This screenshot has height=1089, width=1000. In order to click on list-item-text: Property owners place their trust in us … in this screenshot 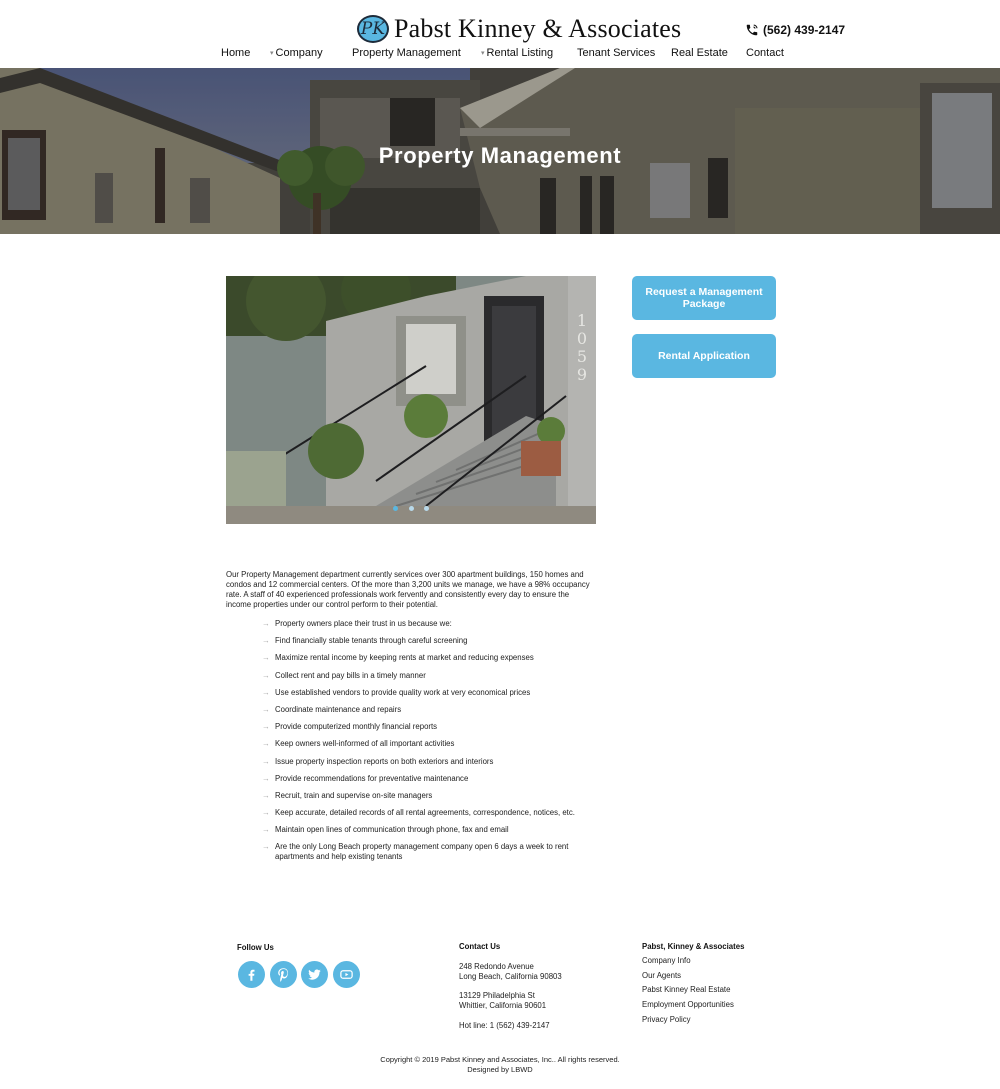, I will do `click(363, 623)`.